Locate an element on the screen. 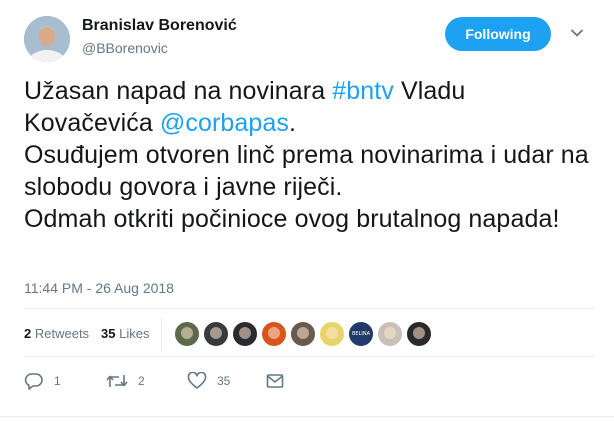  tweet-text-segment: Užasan napad na novinara is located at coordinates (178, 91).